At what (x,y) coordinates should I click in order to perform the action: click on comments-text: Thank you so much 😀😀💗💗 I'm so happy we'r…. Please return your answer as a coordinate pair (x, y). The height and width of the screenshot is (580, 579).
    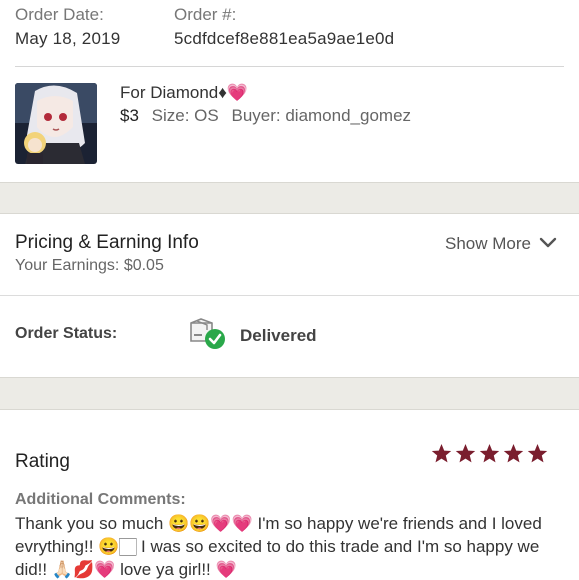
    Looking at the image, I should click on (278, 546).